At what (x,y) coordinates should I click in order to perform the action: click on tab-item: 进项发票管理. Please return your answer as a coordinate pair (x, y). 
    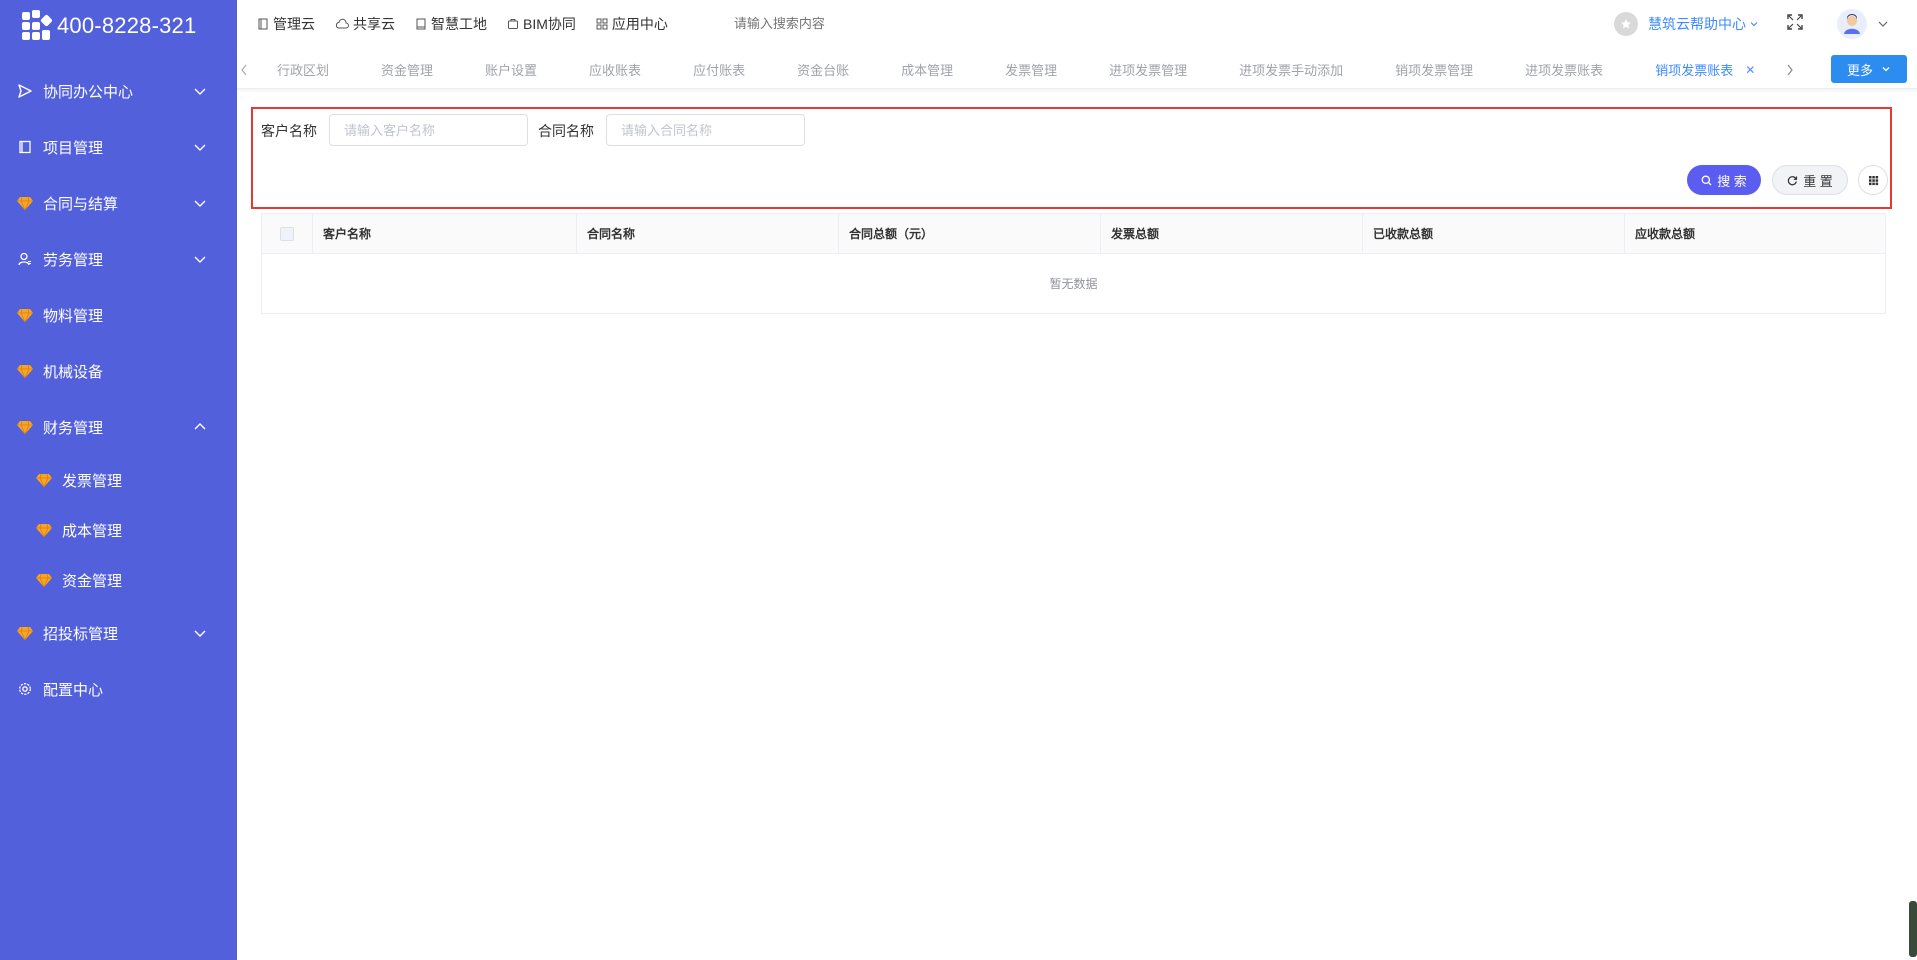
    Looking at the image, I should click on (1148, 69).